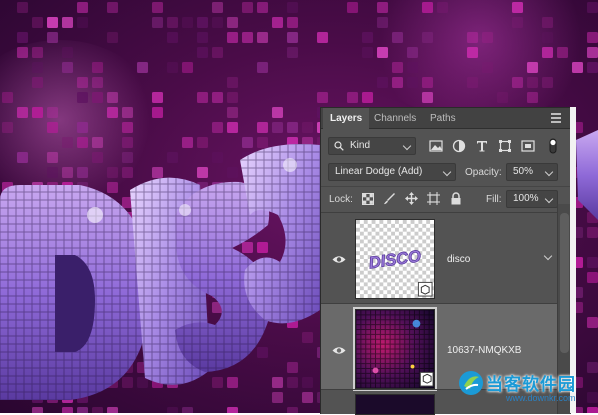  I want to click on watermark: 当客软件园 www.downkr.com, so click(525, 389).